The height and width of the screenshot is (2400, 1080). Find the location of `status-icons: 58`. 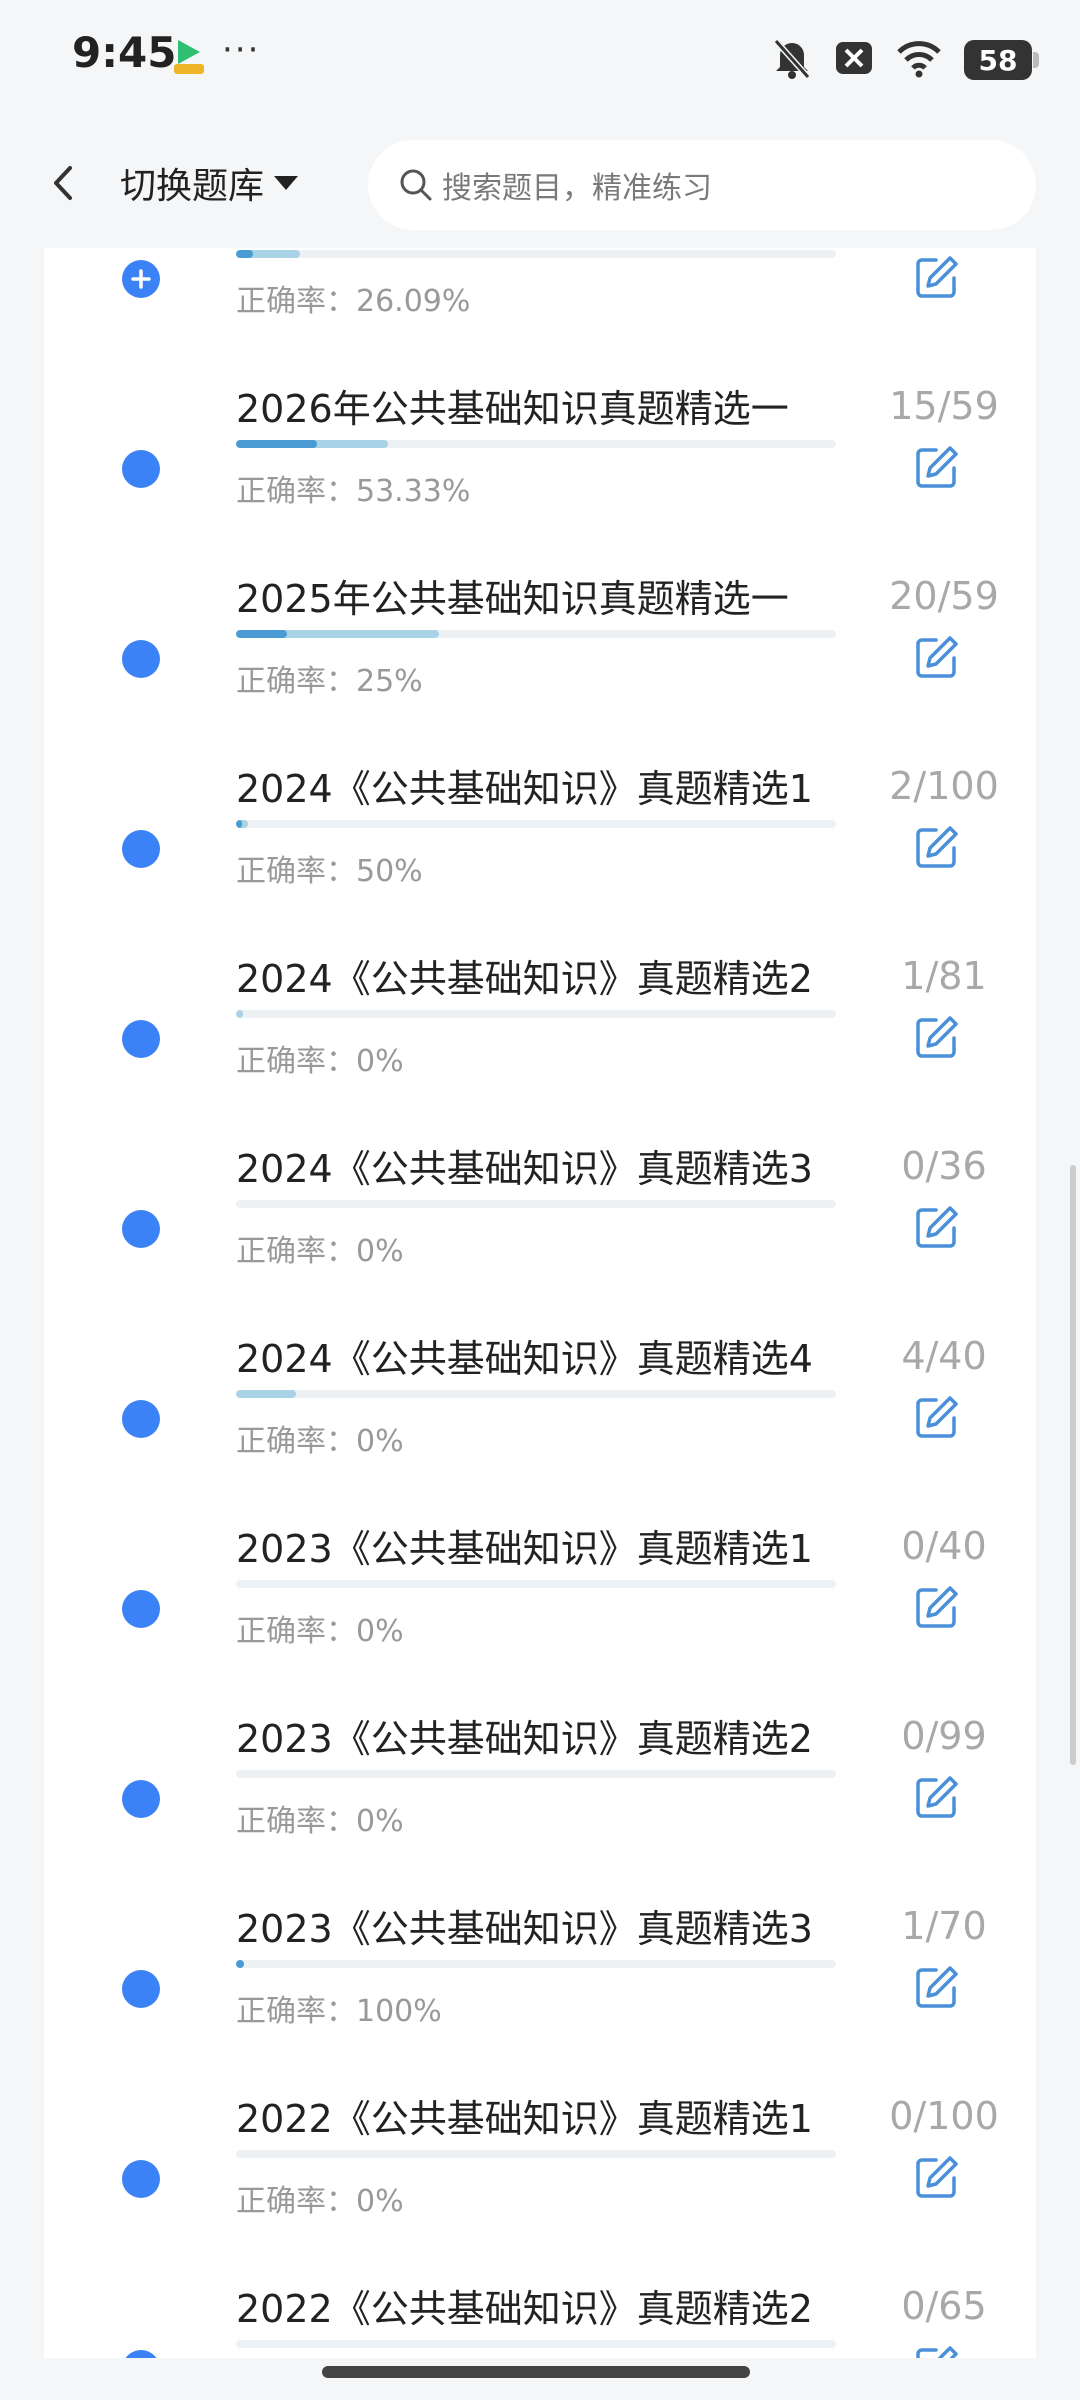

status-icons: 58 is located at coordinates (905, 60).